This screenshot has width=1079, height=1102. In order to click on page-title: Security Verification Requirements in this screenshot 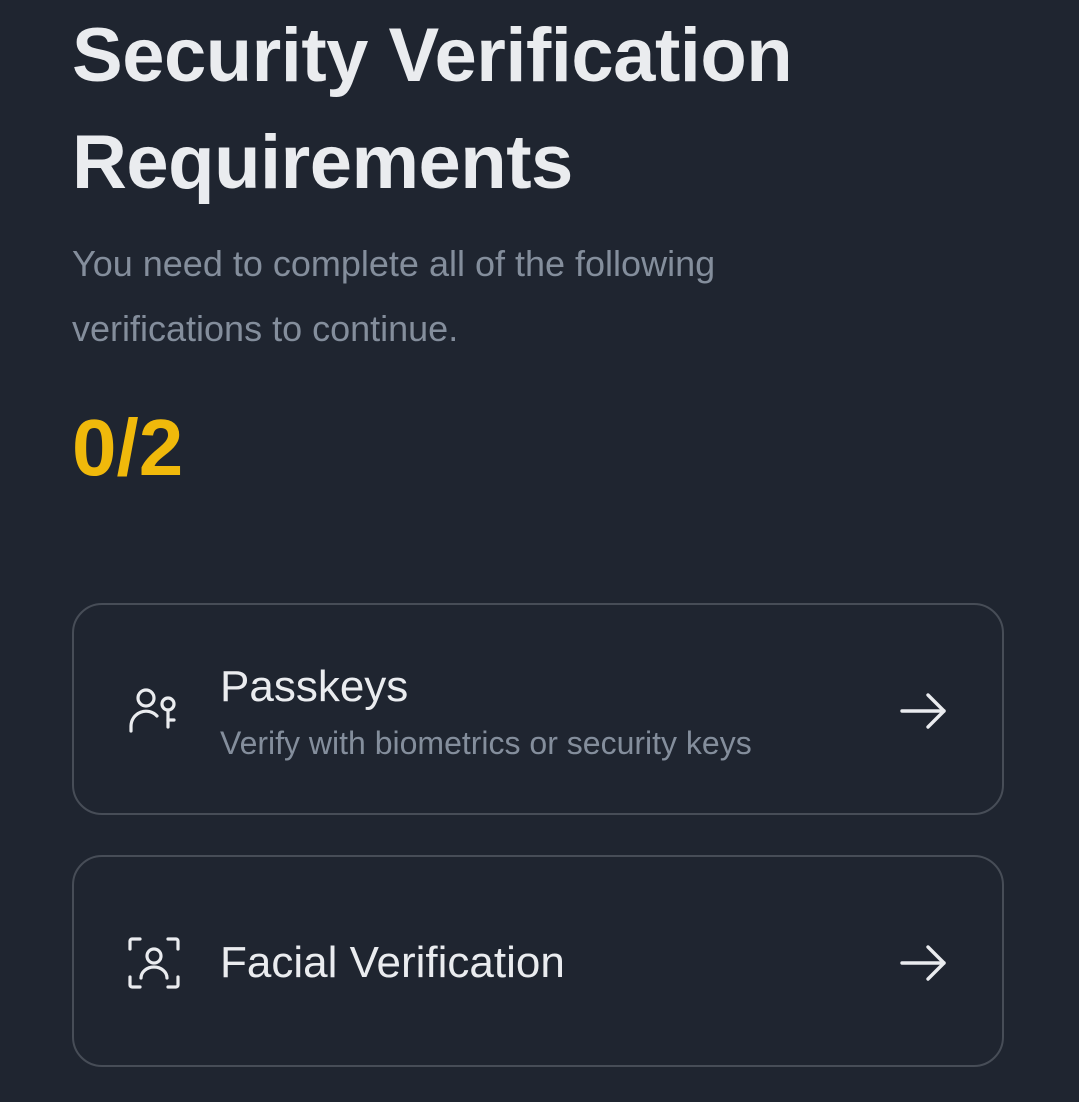, I will do `click(432, 109)`.